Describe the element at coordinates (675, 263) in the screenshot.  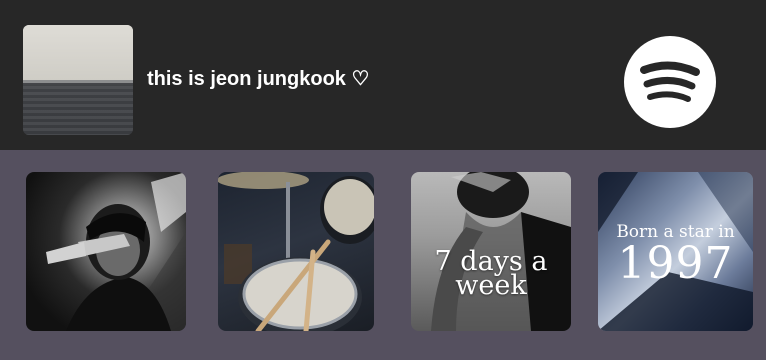
I see `tile-caption-year: 1997` at that location.